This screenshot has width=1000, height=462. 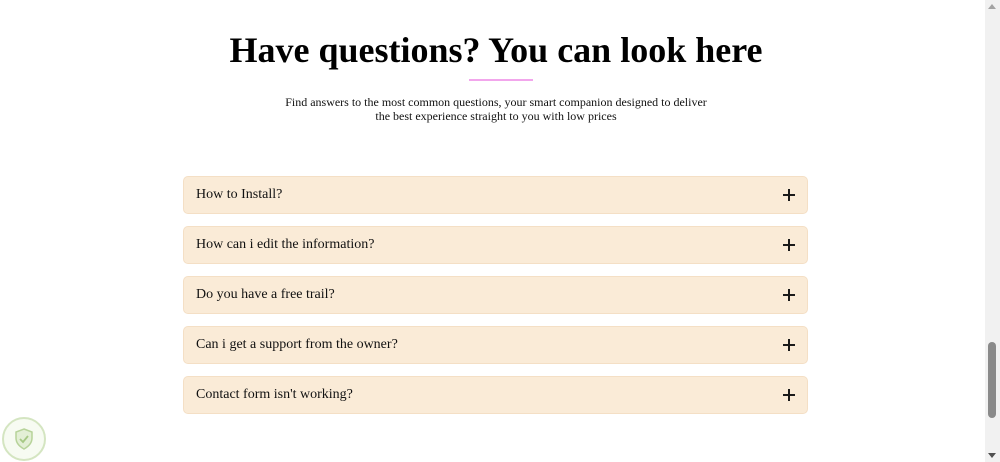 I want to click on faq-item-edit-information: How can i edit the information?, so click(x=495, y=245).